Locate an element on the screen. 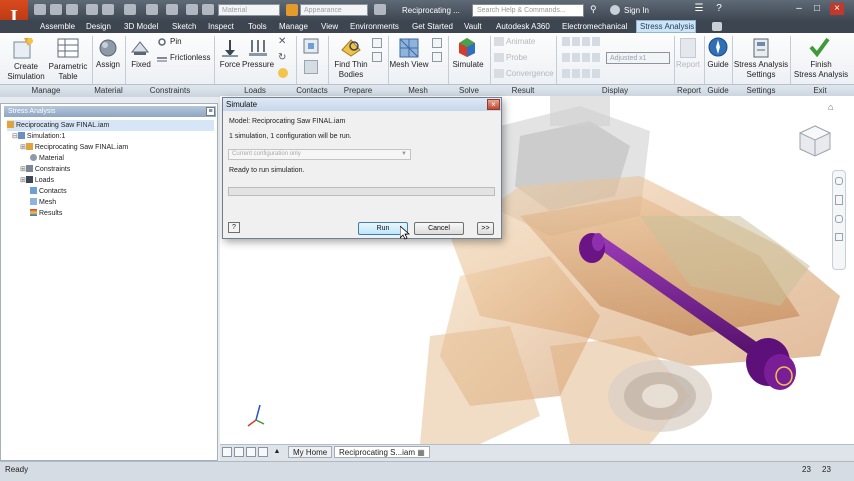  find-thin-bodies-icon is located at coordinates (351, 47).